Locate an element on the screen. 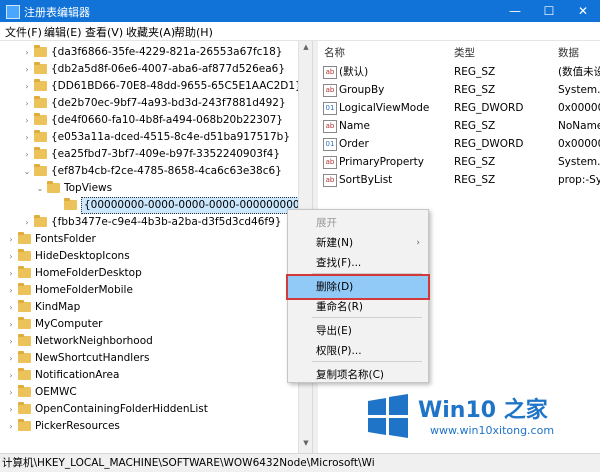 Image resolution: width=600 pixels, height=472 pixels. value-row: 01LogicalViewMode REG_DWORD 0x000000 is located at coordinates (459, 108).